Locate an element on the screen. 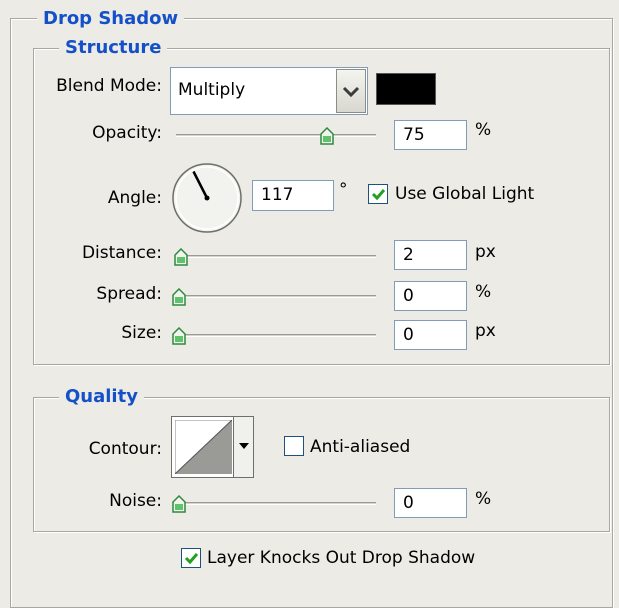 The height and width of the screenshot is (608, 619). angle-dial is located at coordinates (207, 198).